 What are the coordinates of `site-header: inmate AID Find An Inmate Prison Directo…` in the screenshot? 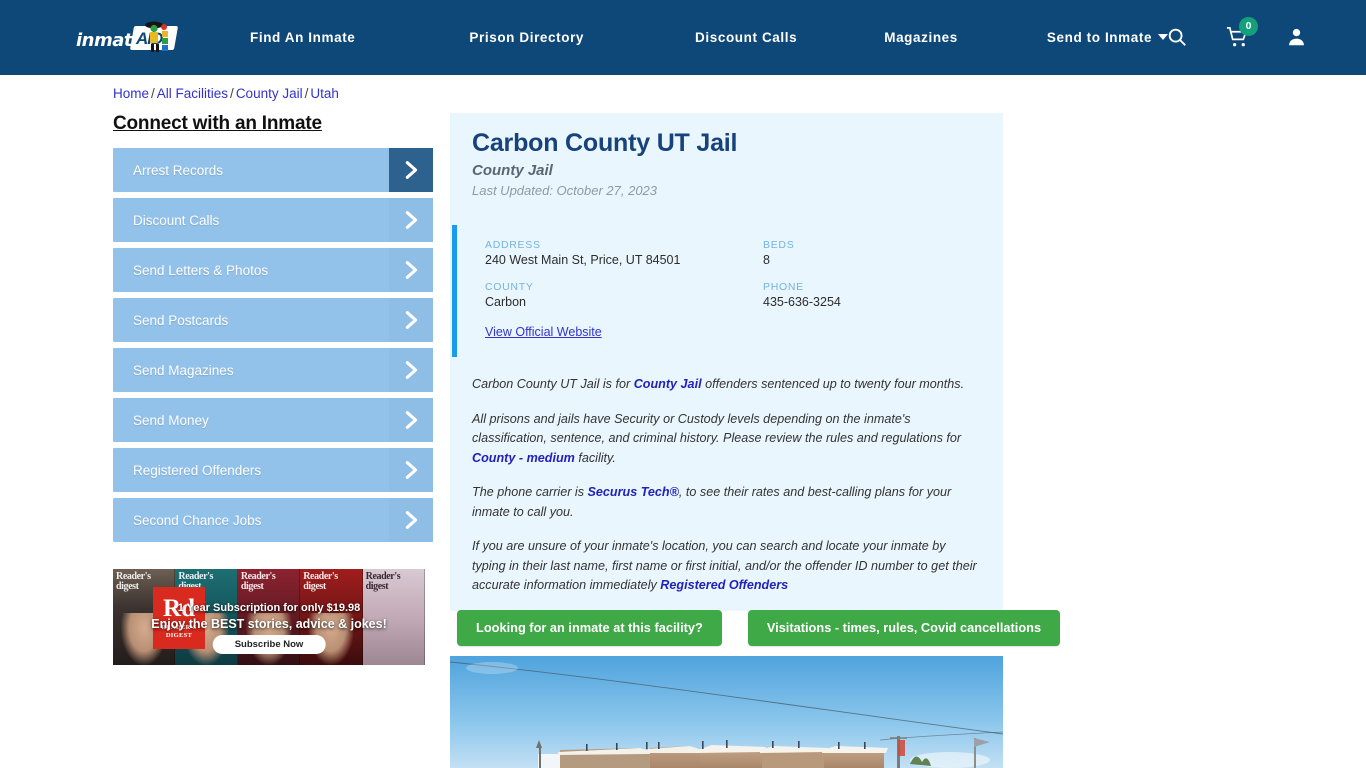 It's located at (683, 37).